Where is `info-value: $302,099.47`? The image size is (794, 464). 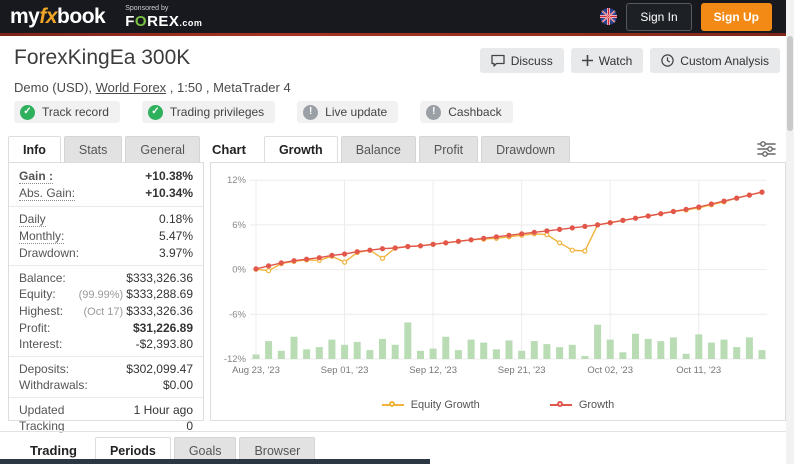 info-value: $302,099.47 is located at coordinates (159, 369).